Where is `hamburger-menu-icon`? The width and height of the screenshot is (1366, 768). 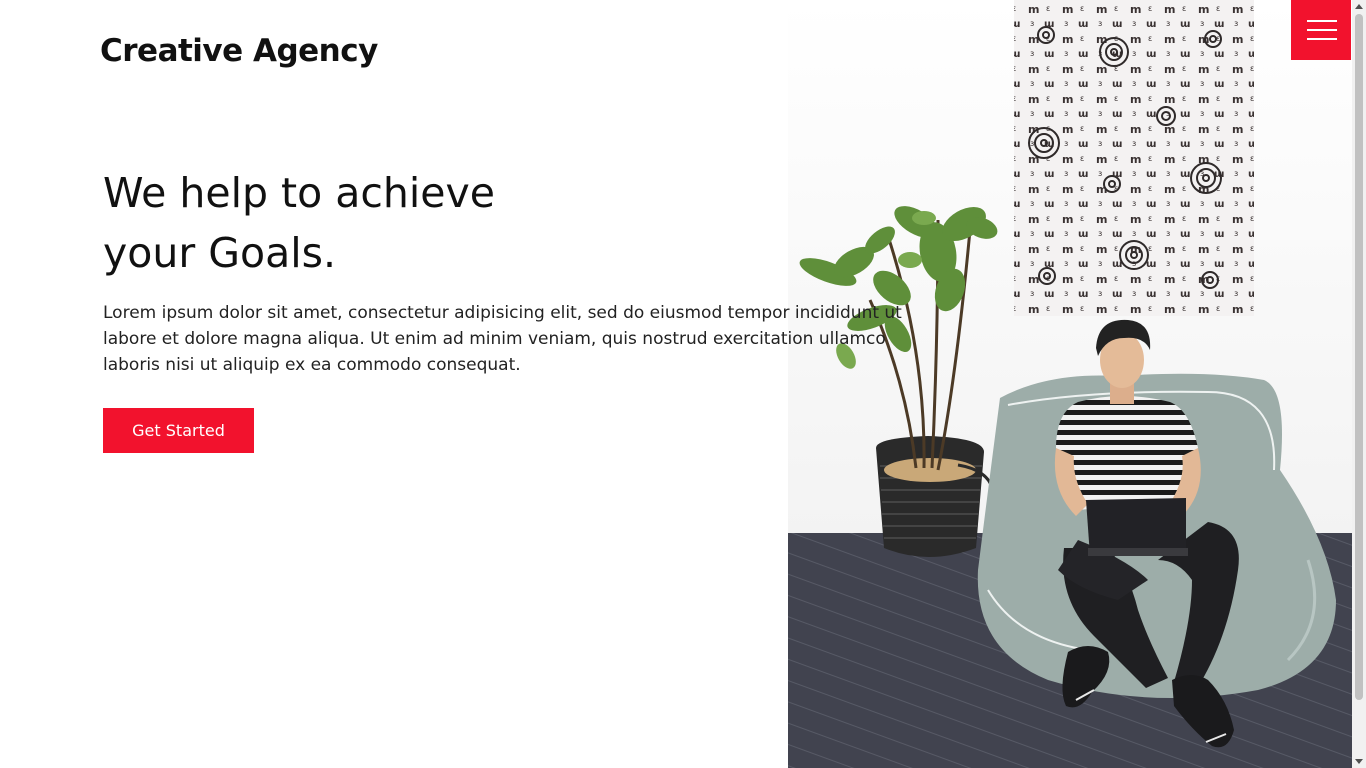 hamburger-menu-icon is located at coordinates (1322, 33).